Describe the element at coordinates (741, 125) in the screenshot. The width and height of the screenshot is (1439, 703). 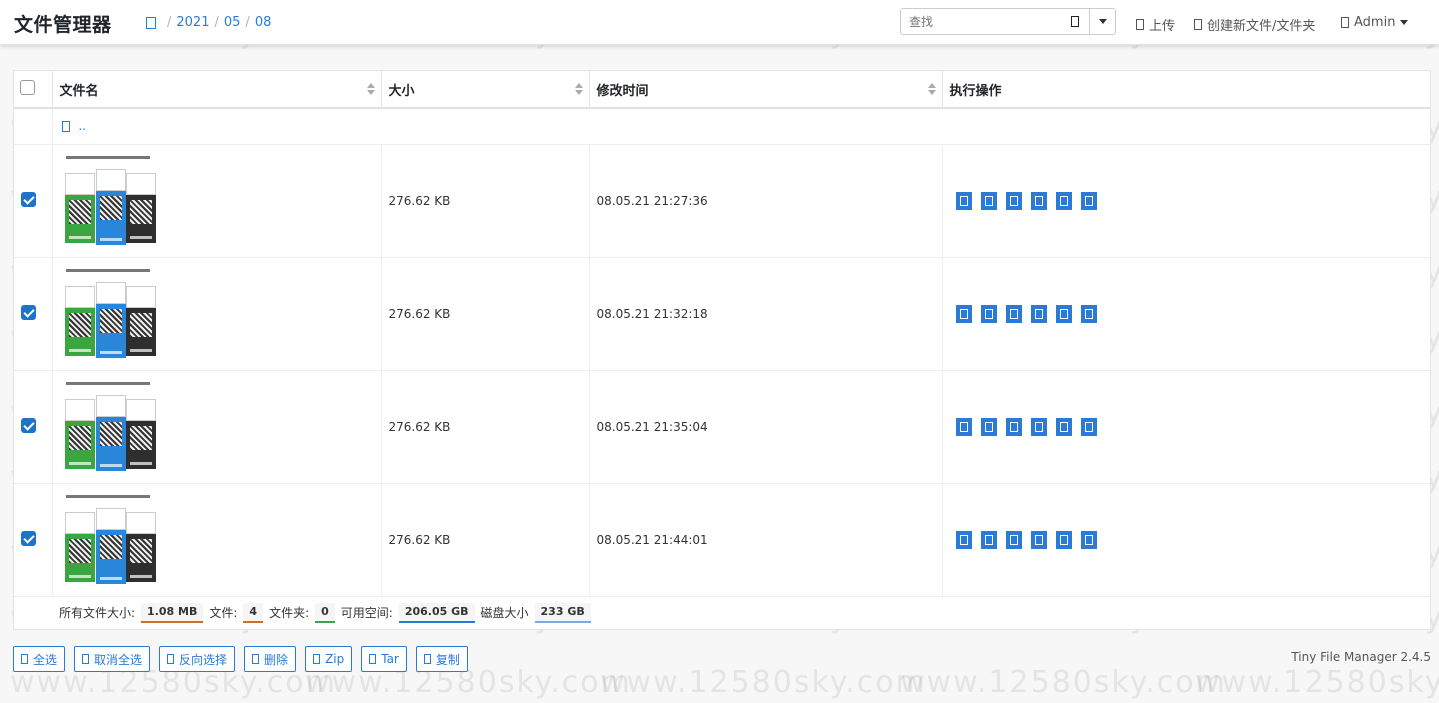
I see `parent-link-cell: ..` at that location.